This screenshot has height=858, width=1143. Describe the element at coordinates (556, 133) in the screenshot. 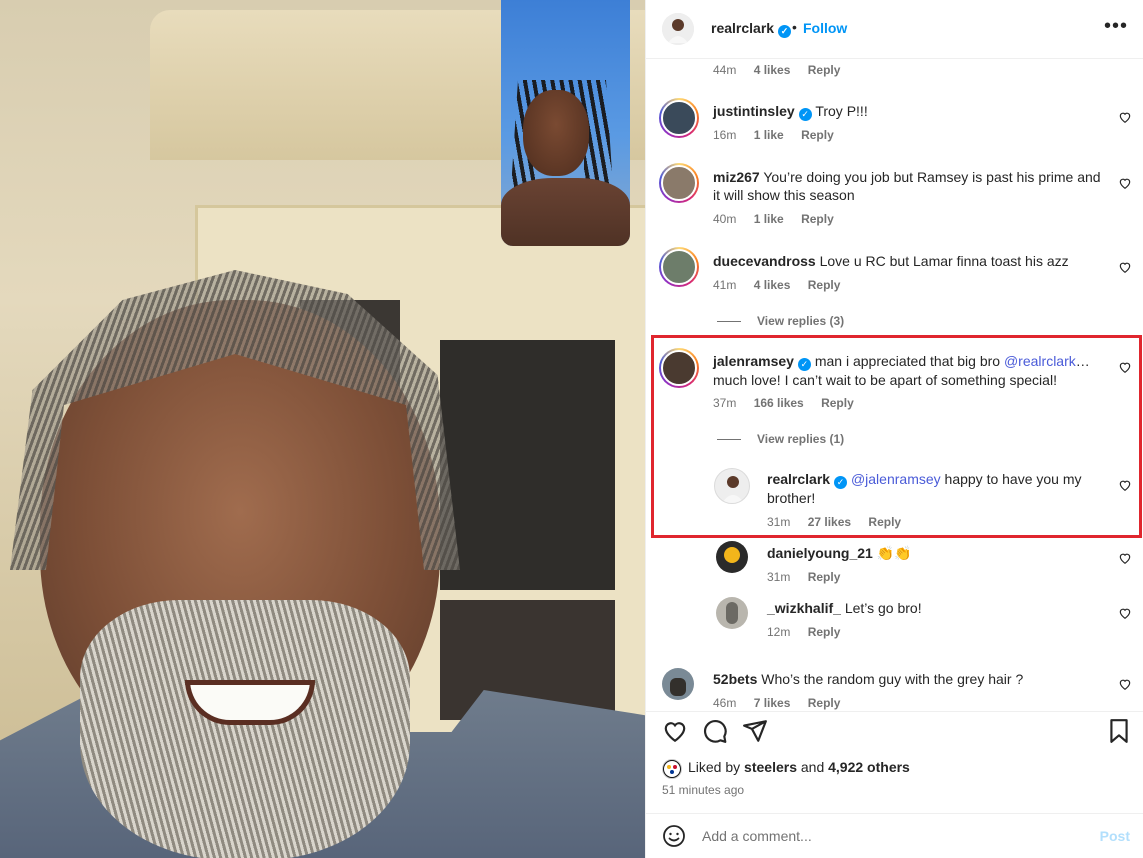

I see `pip-person-face` at that location.